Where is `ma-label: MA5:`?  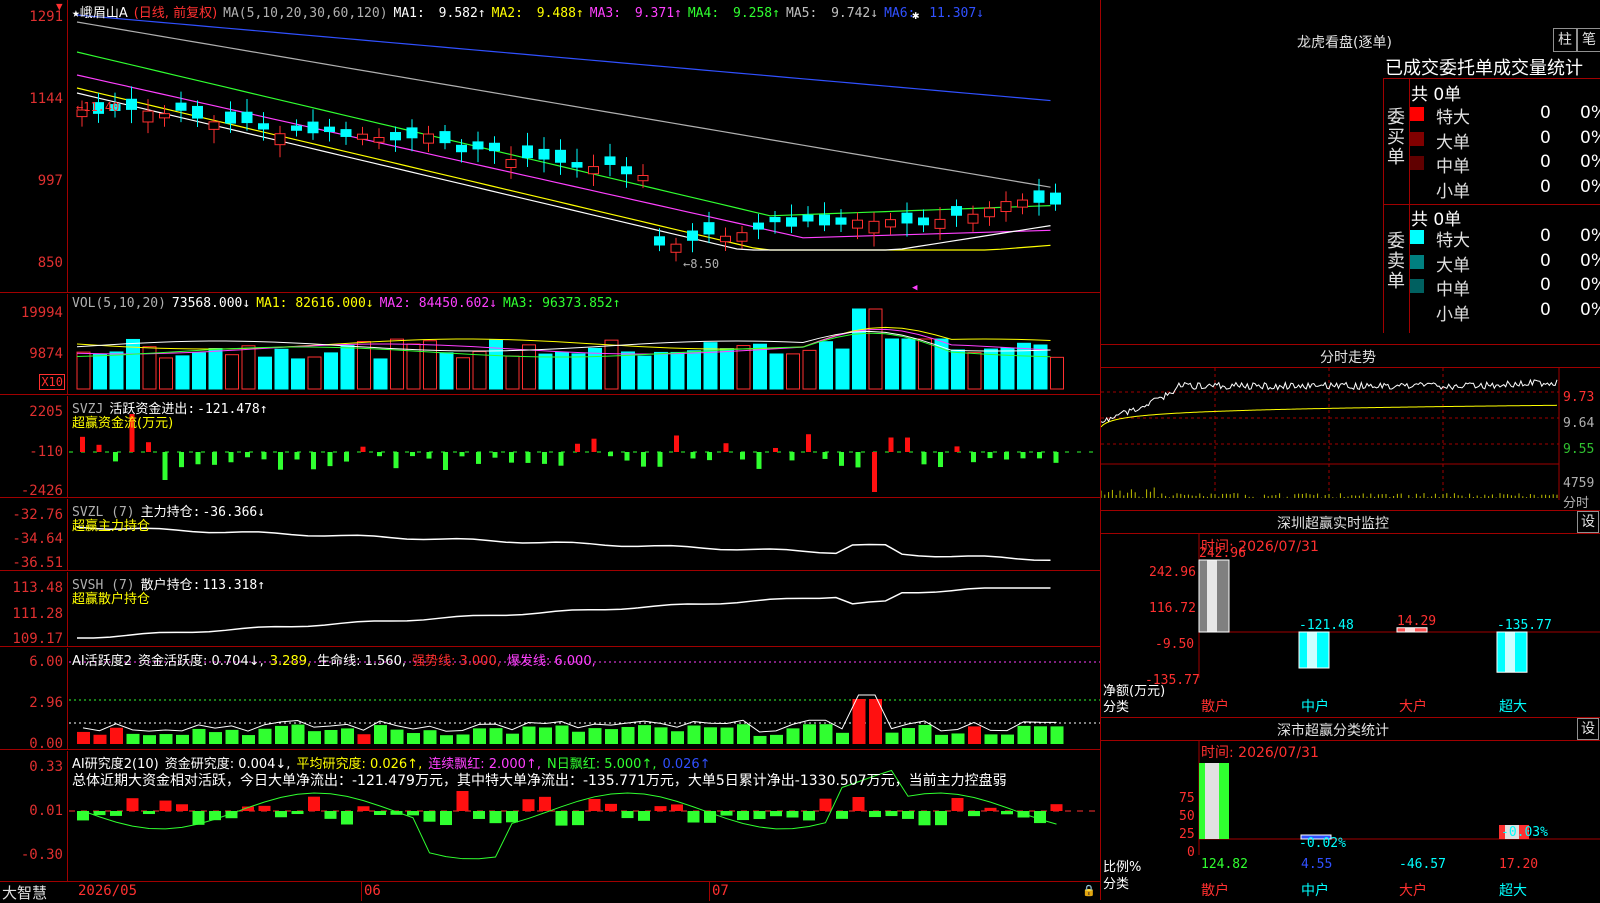 ma-label: MA5: is located at coordinates (805, 13).